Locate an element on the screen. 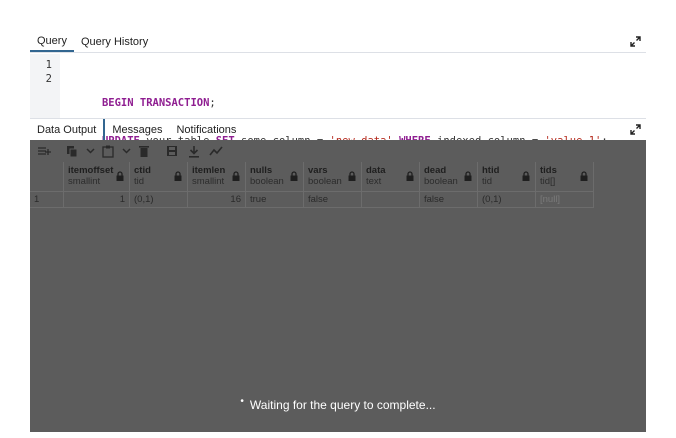 Image resolution: width=676 pixels, height=438 pixels. tab-notifications: Notifications is located at coordinates (206, 129).